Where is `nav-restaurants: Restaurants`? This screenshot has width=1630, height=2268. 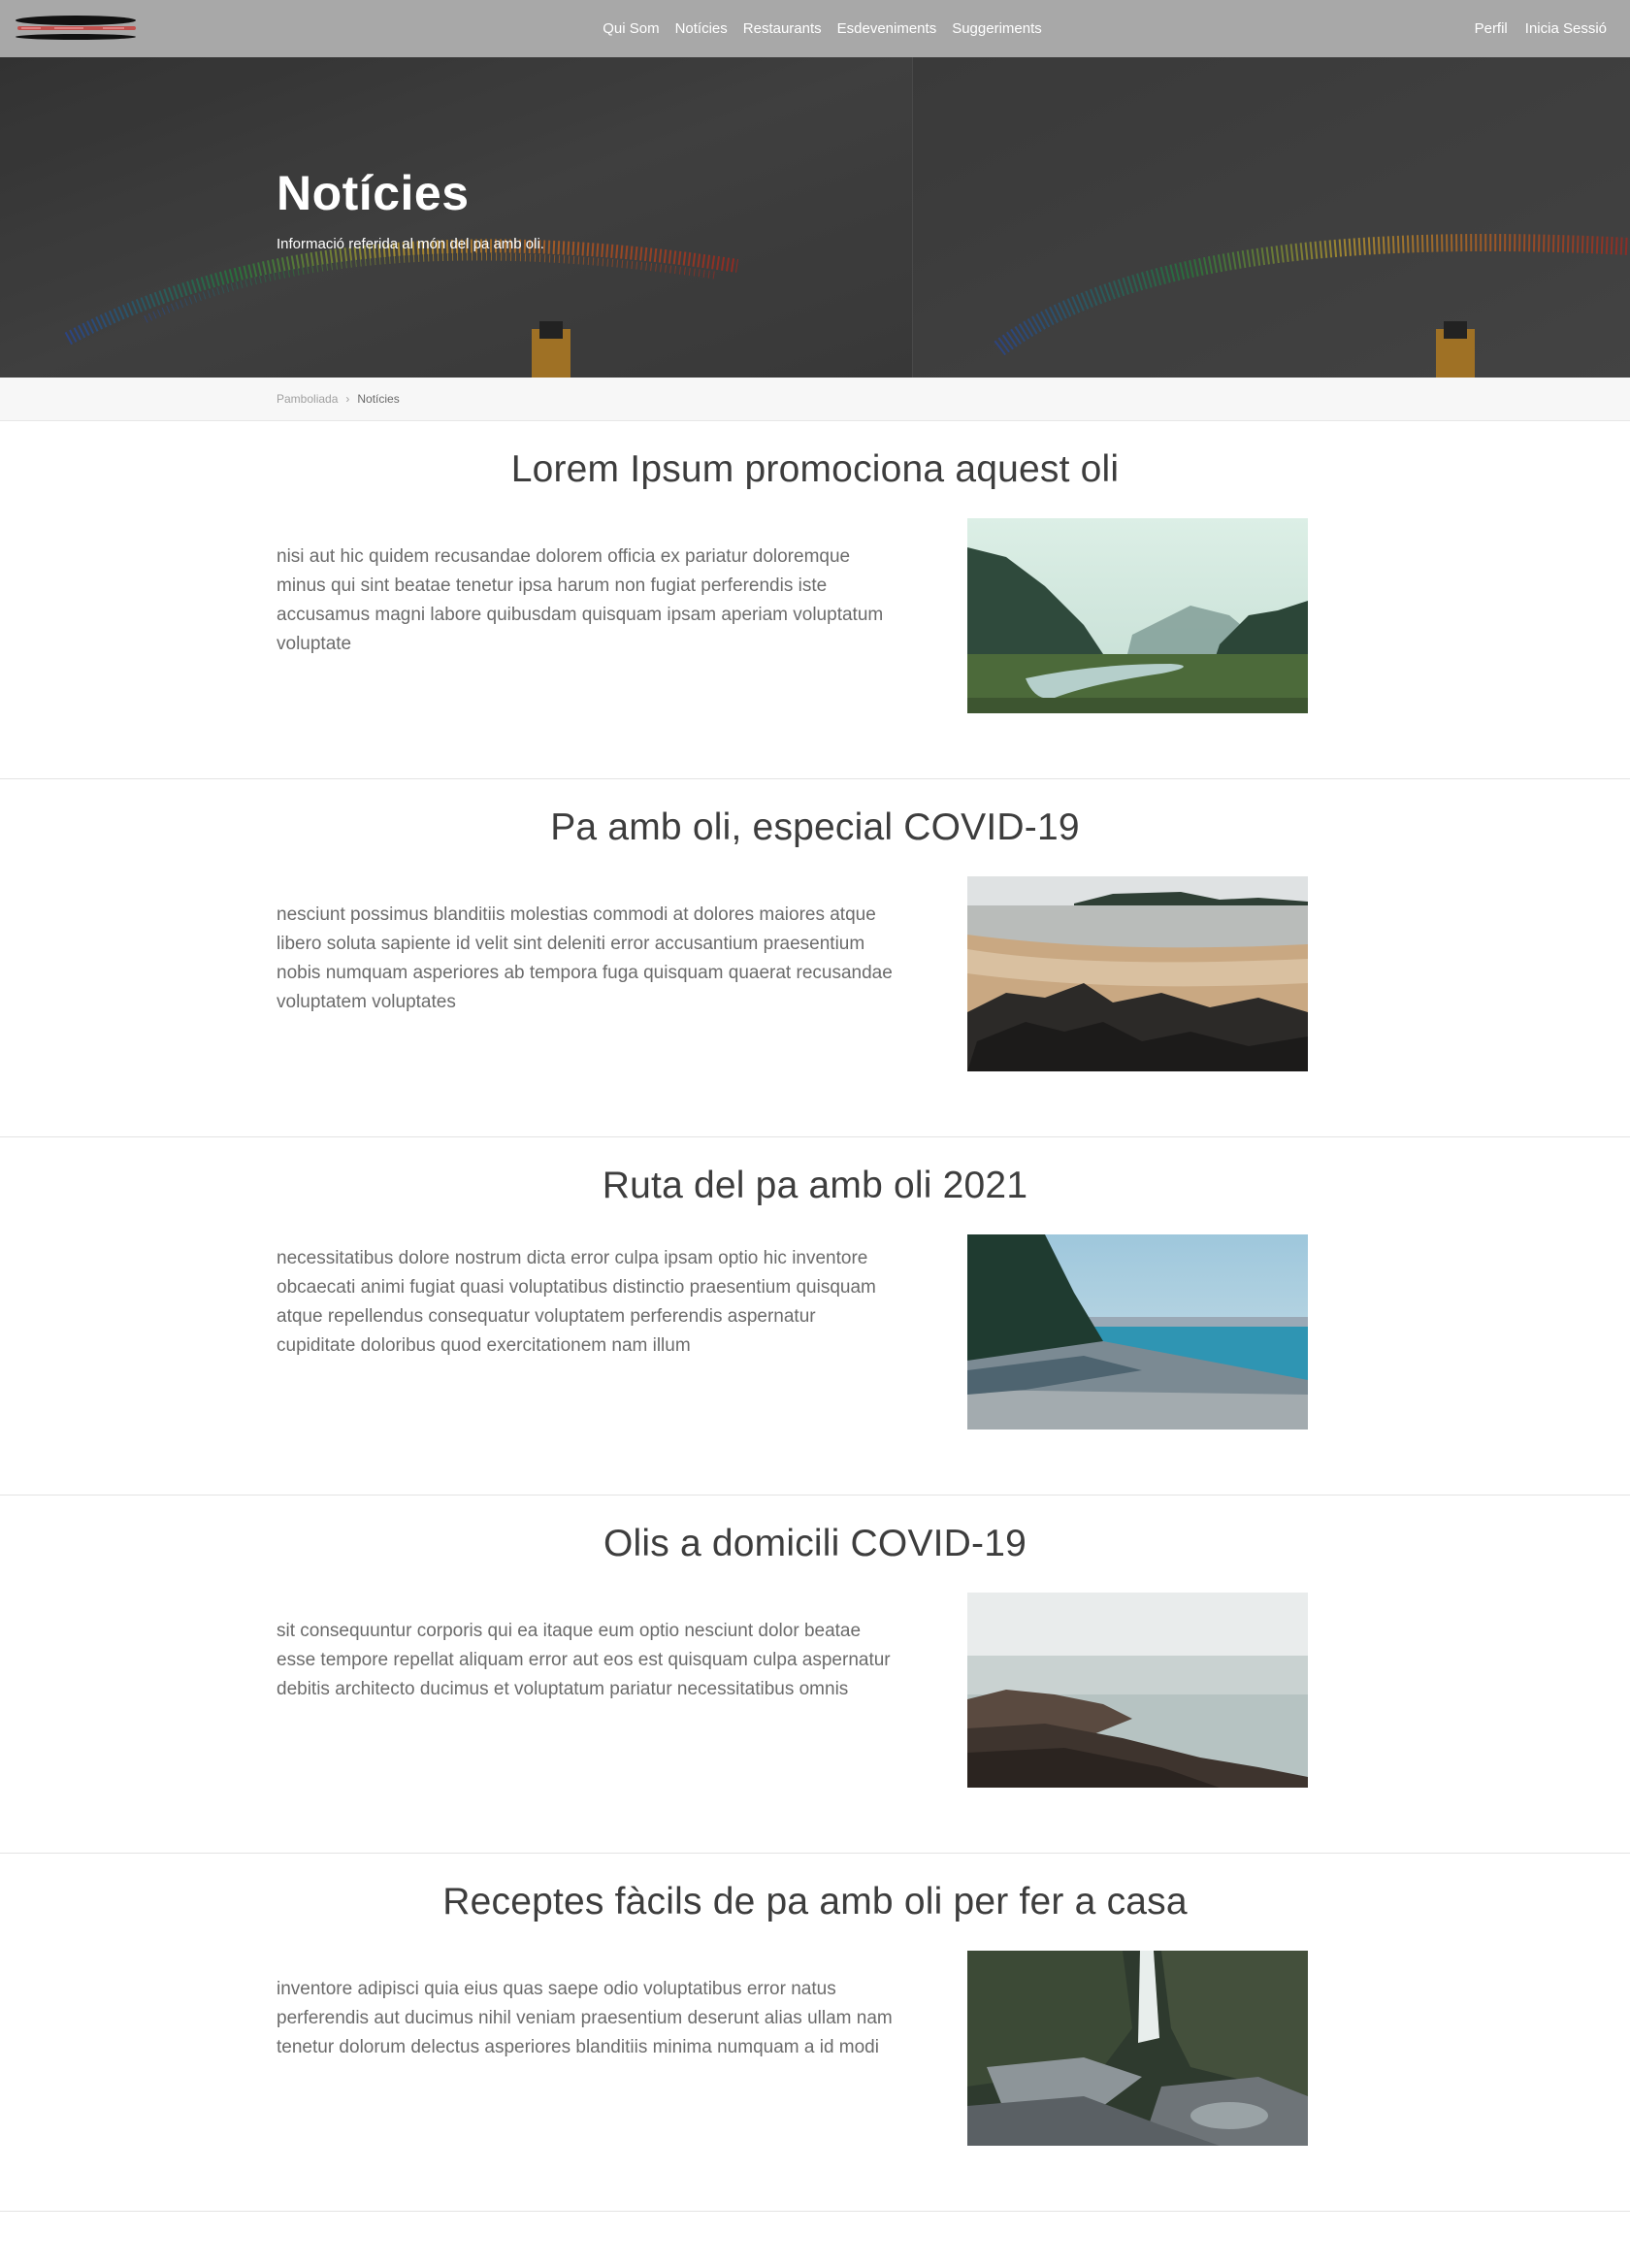 nav-restaurants: Restaurants is located at coordinates (783, 29).